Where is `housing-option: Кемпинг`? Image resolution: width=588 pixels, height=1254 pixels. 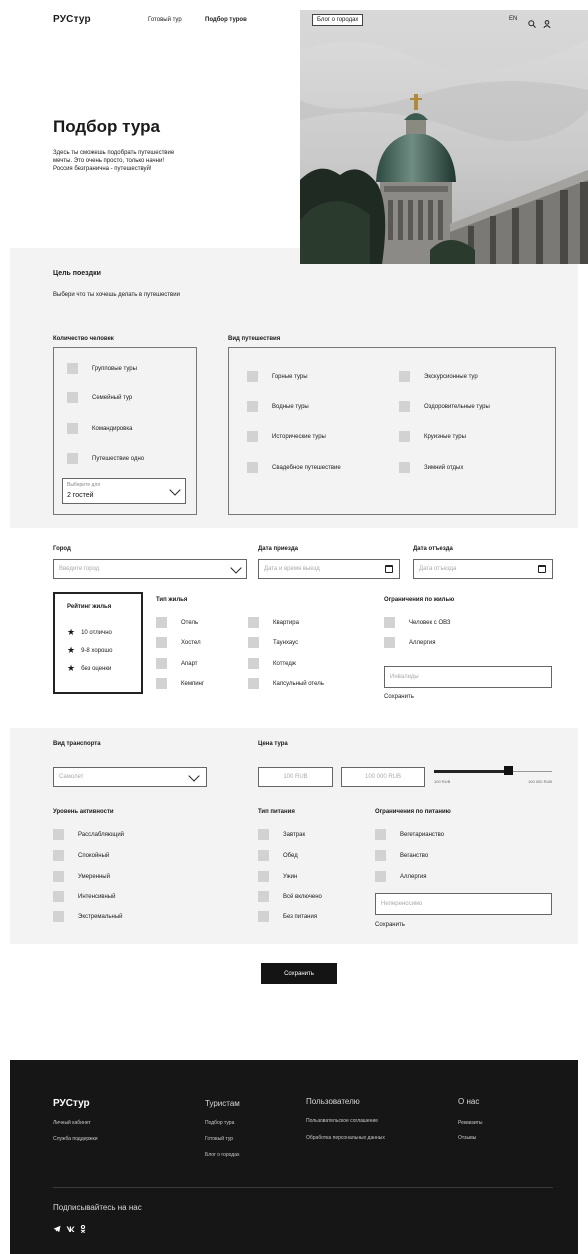 housing-option: Кемпинг is located at coordinates (180, 683).